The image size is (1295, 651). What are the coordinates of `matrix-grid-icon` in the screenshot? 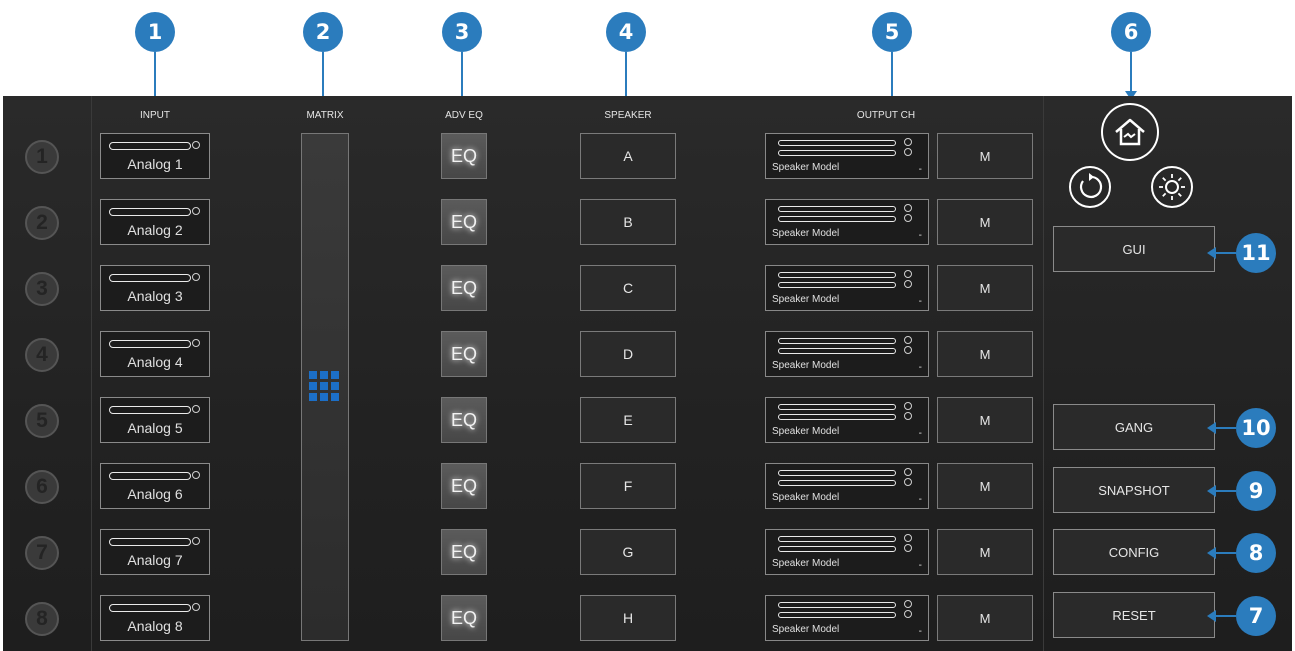 It's located at (324, 386).